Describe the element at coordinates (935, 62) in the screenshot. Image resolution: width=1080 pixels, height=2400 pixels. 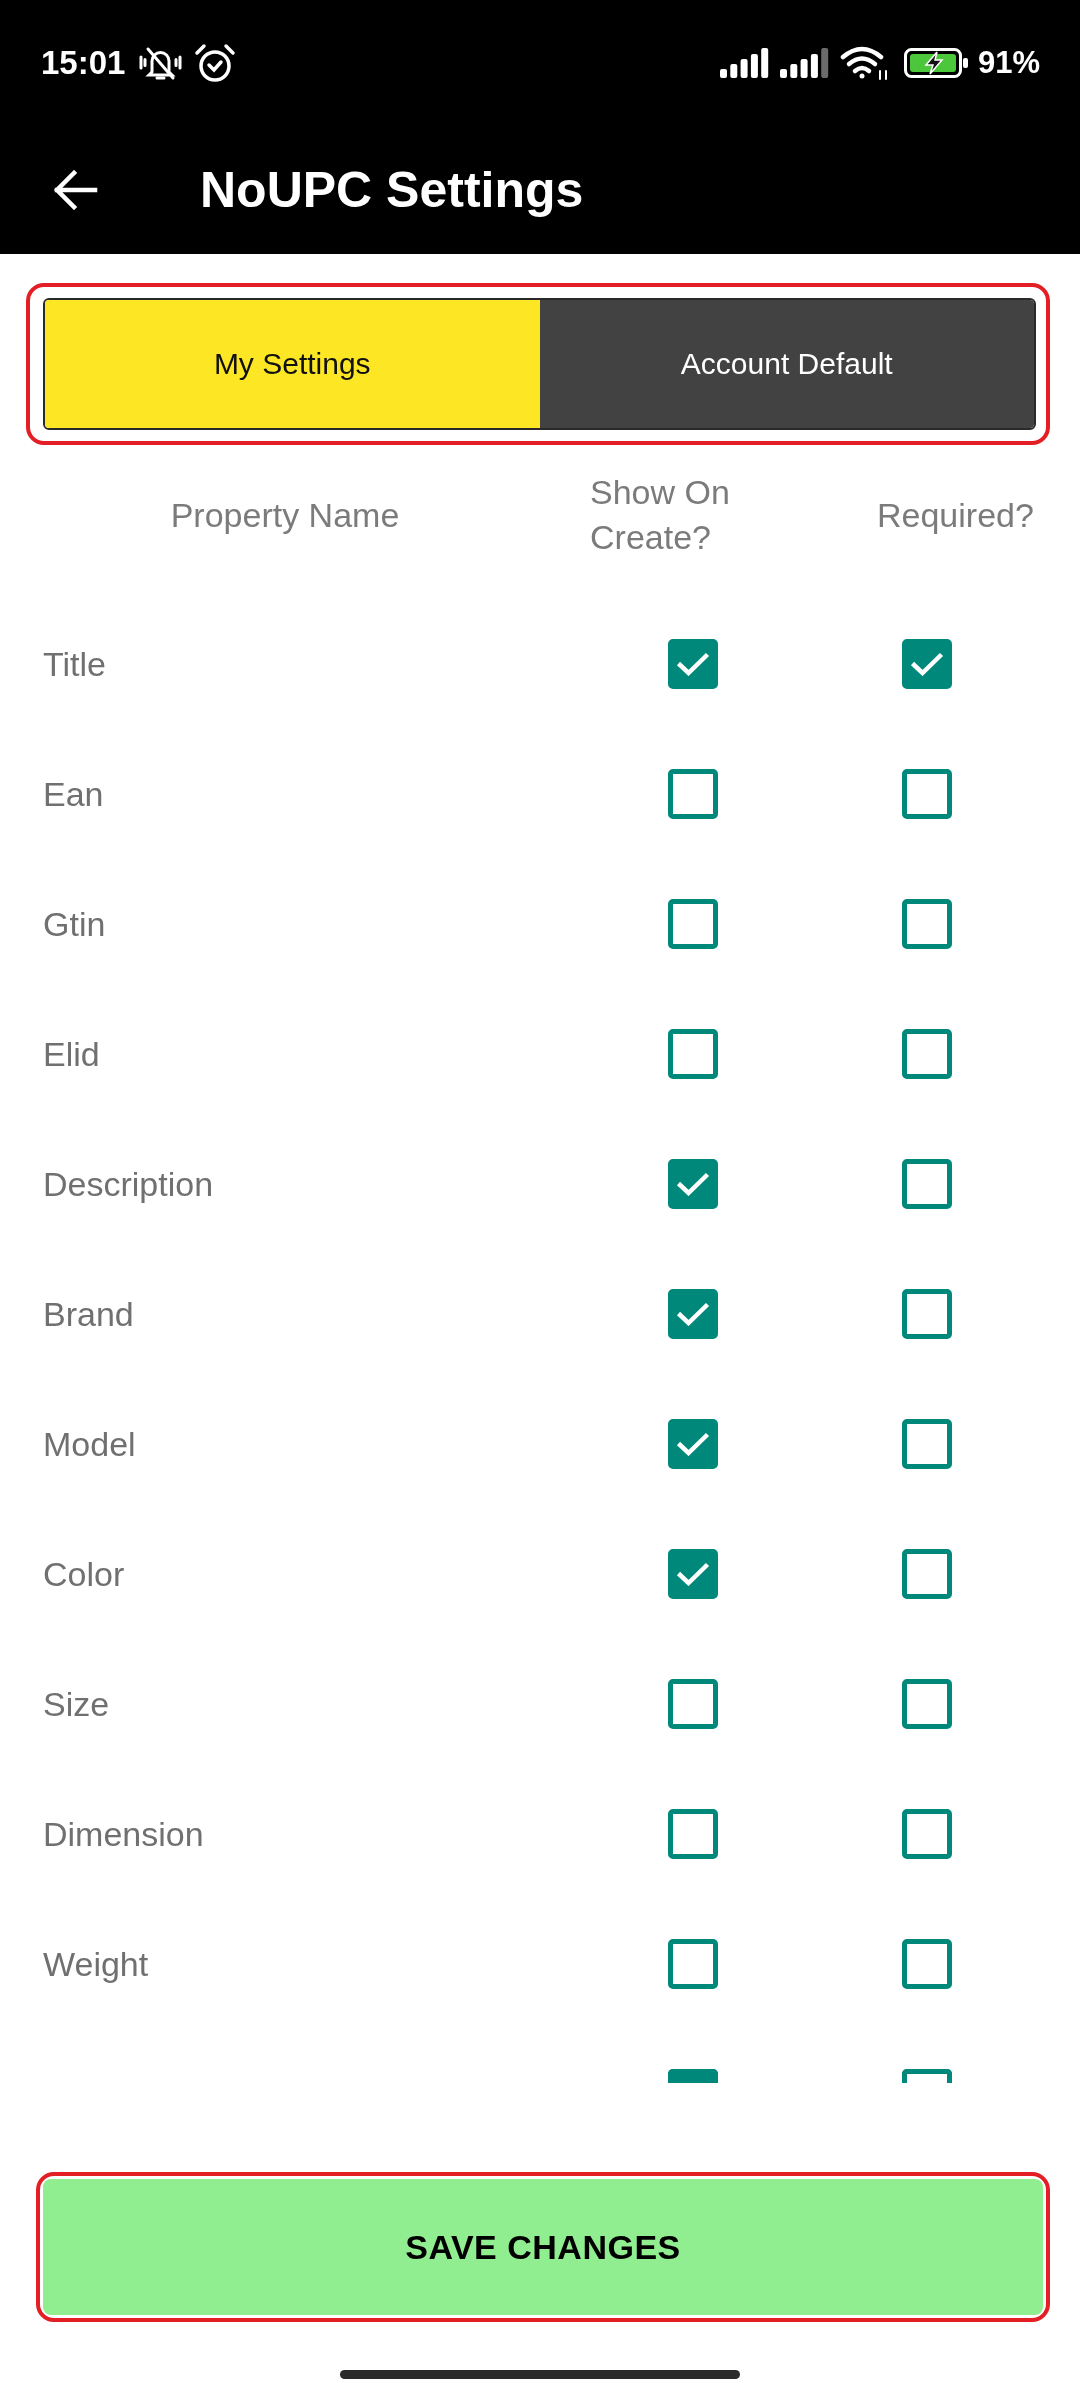
I see `battery-charging-icon` at that location.